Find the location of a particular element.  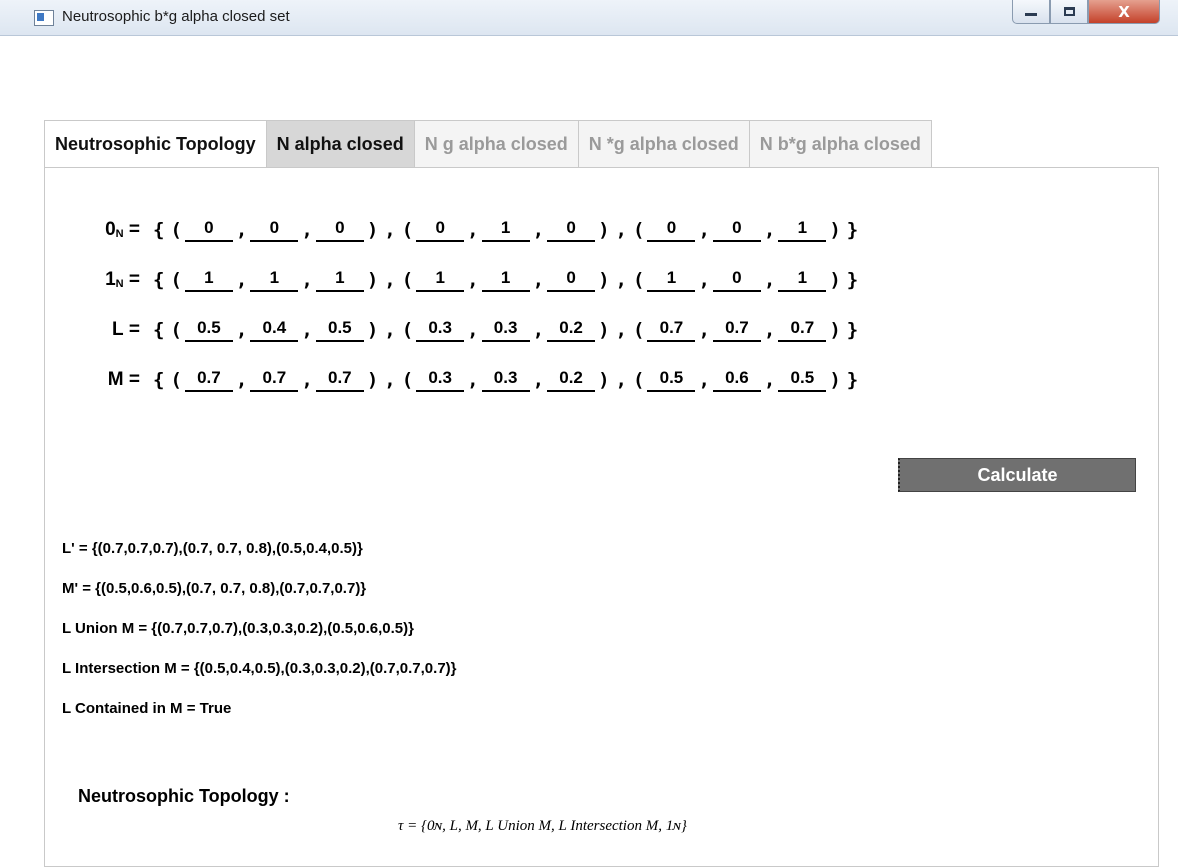

maximize-button is located at coordinates (1069, 12).